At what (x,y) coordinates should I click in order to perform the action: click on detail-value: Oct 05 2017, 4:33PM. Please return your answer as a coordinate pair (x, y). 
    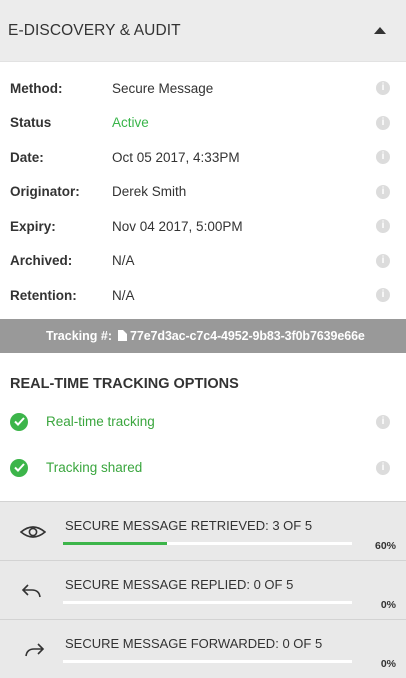
    Looking at the image, I should click on (176, 157).